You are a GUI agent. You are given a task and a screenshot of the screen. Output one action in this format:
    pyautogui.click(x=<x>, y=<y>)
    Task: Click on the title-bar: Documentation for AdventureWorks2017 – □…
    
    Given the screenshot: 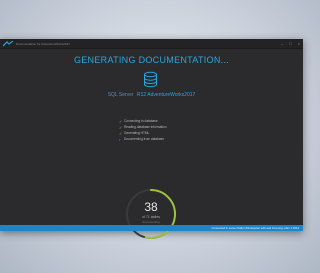 What is the action you would take?
    pyautogui.click(x=151, y=44)
    